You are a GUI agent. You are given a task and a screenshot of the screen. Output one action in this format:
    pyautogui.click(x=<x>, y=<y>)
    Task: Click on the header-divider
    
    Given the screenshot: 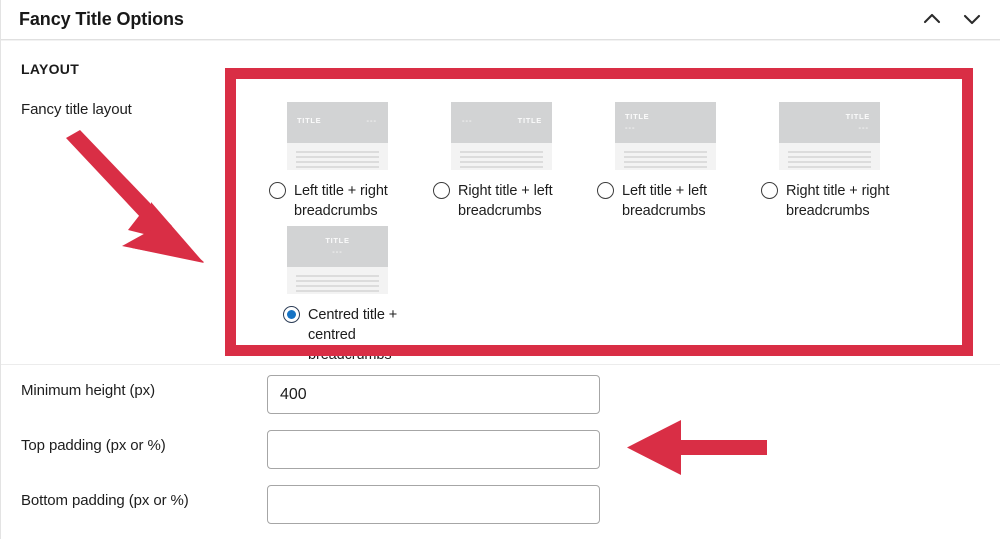 What is the action you would take?
    pyautogui.click(x=500, y=40)
    